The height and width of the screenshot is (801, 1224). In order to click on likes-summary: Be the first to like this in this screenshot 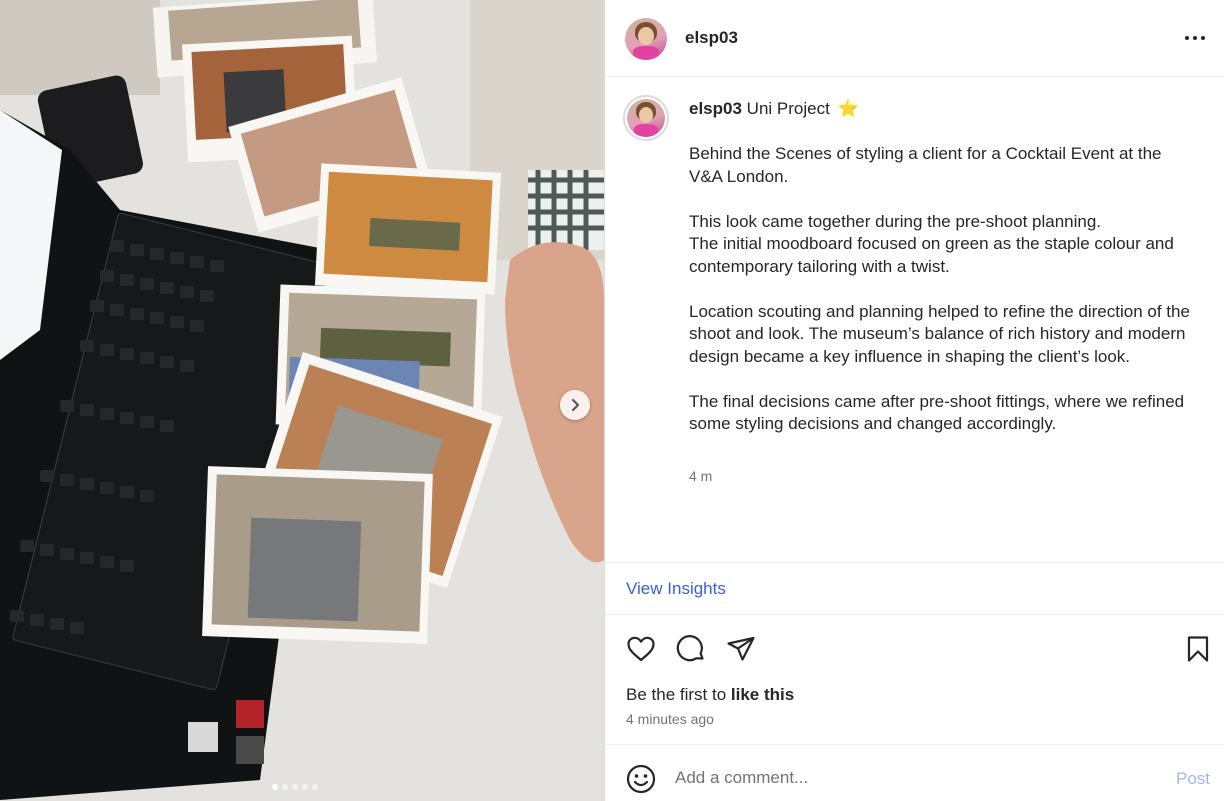, I will do `click(710, 695)`.